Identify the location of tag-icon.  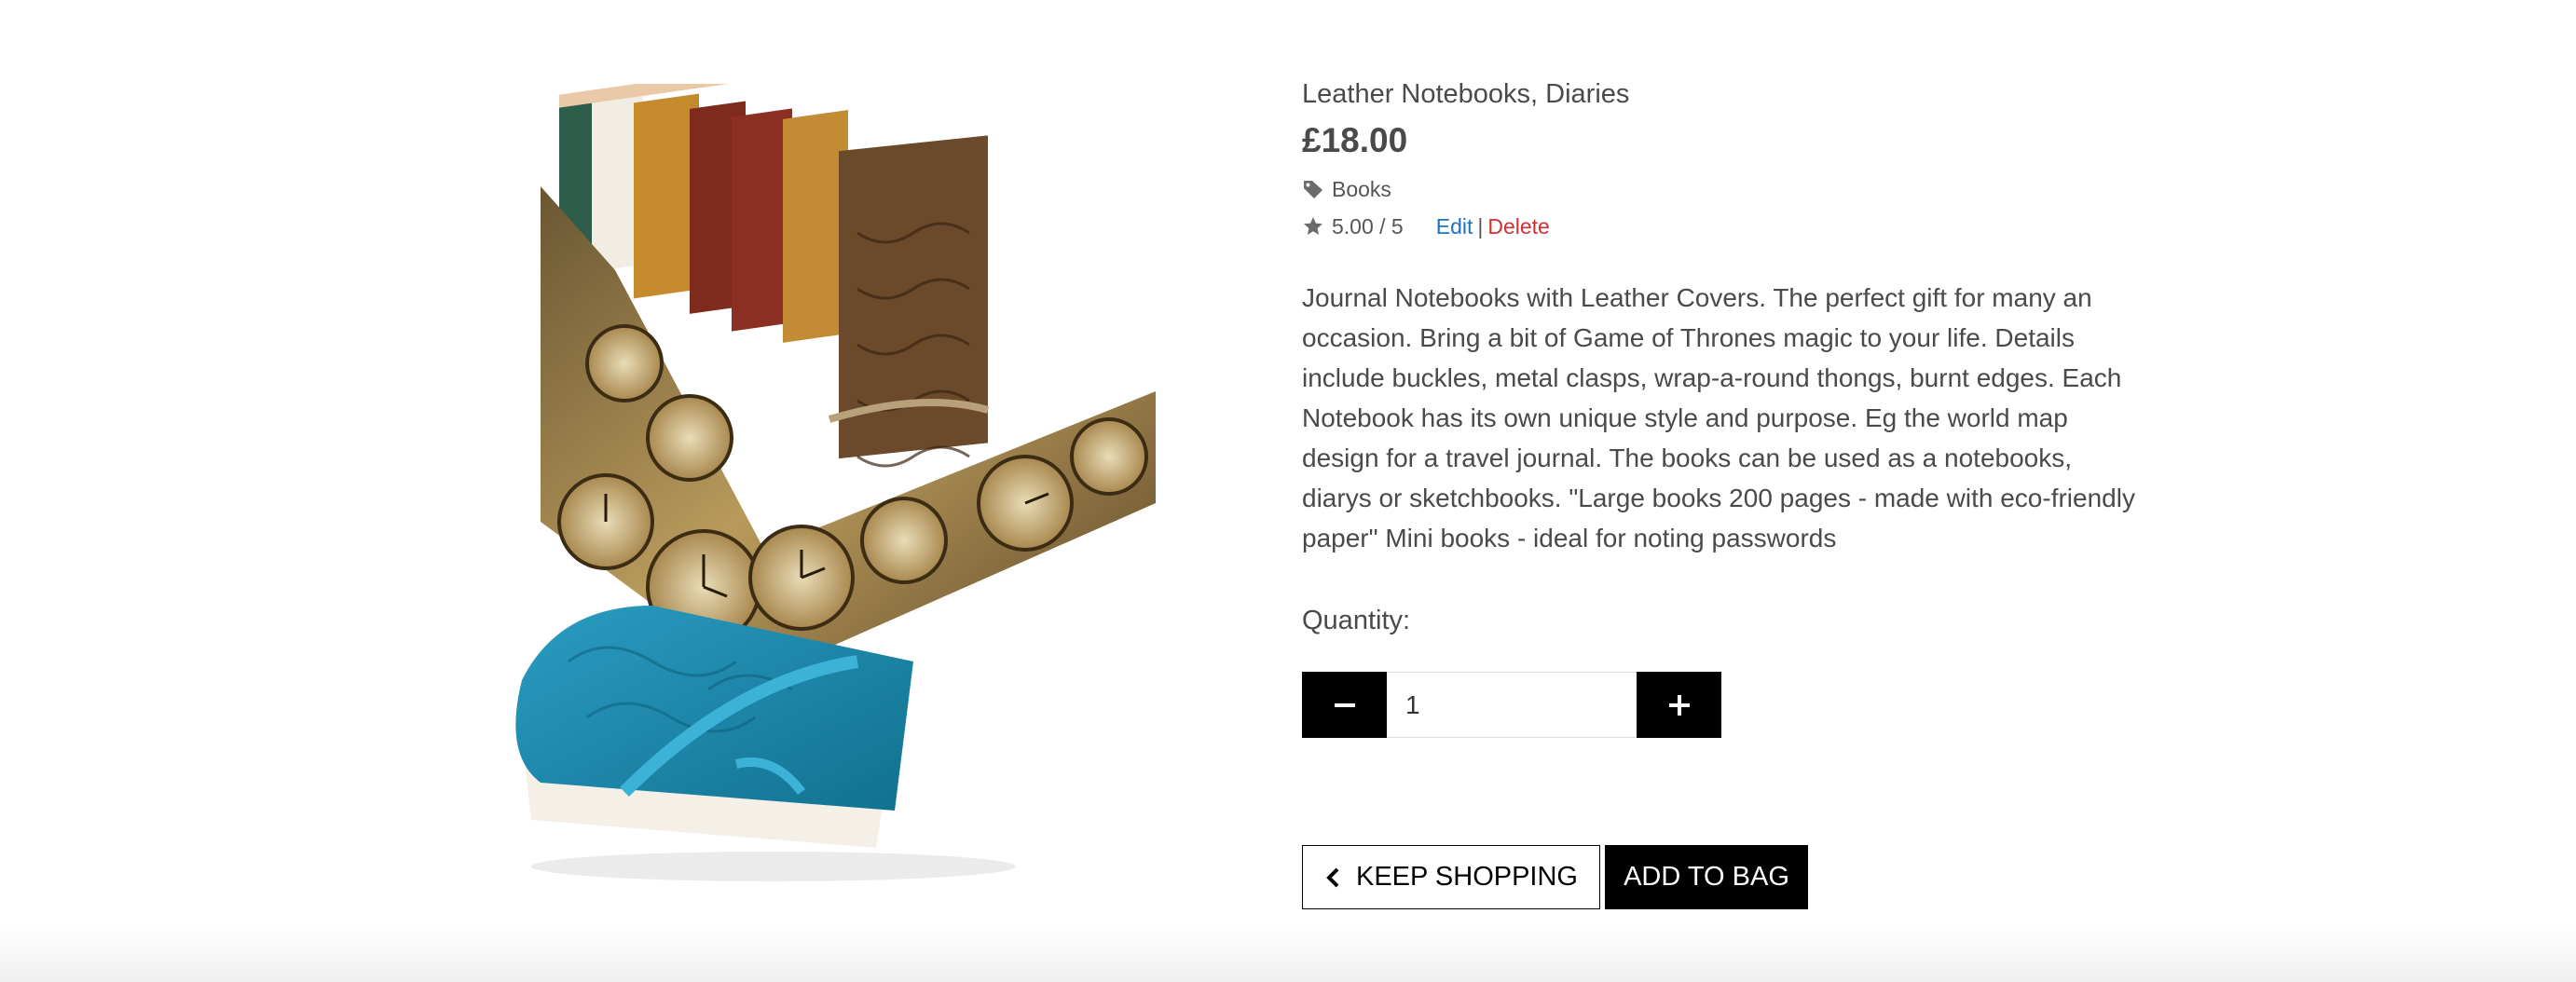
(1313, 189).